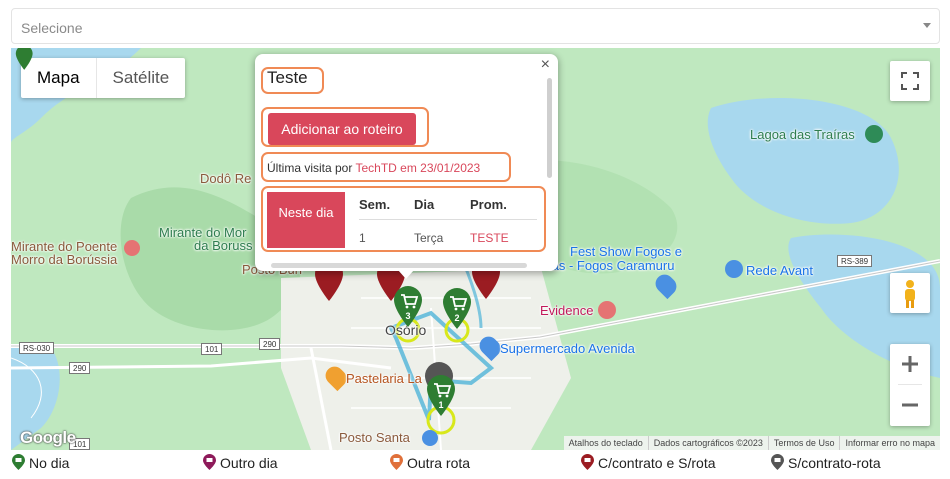 Image resolution: width=950 pixels, height=479 pixels. I want to click on road-shield-290-b: 290, so click(80, 368).